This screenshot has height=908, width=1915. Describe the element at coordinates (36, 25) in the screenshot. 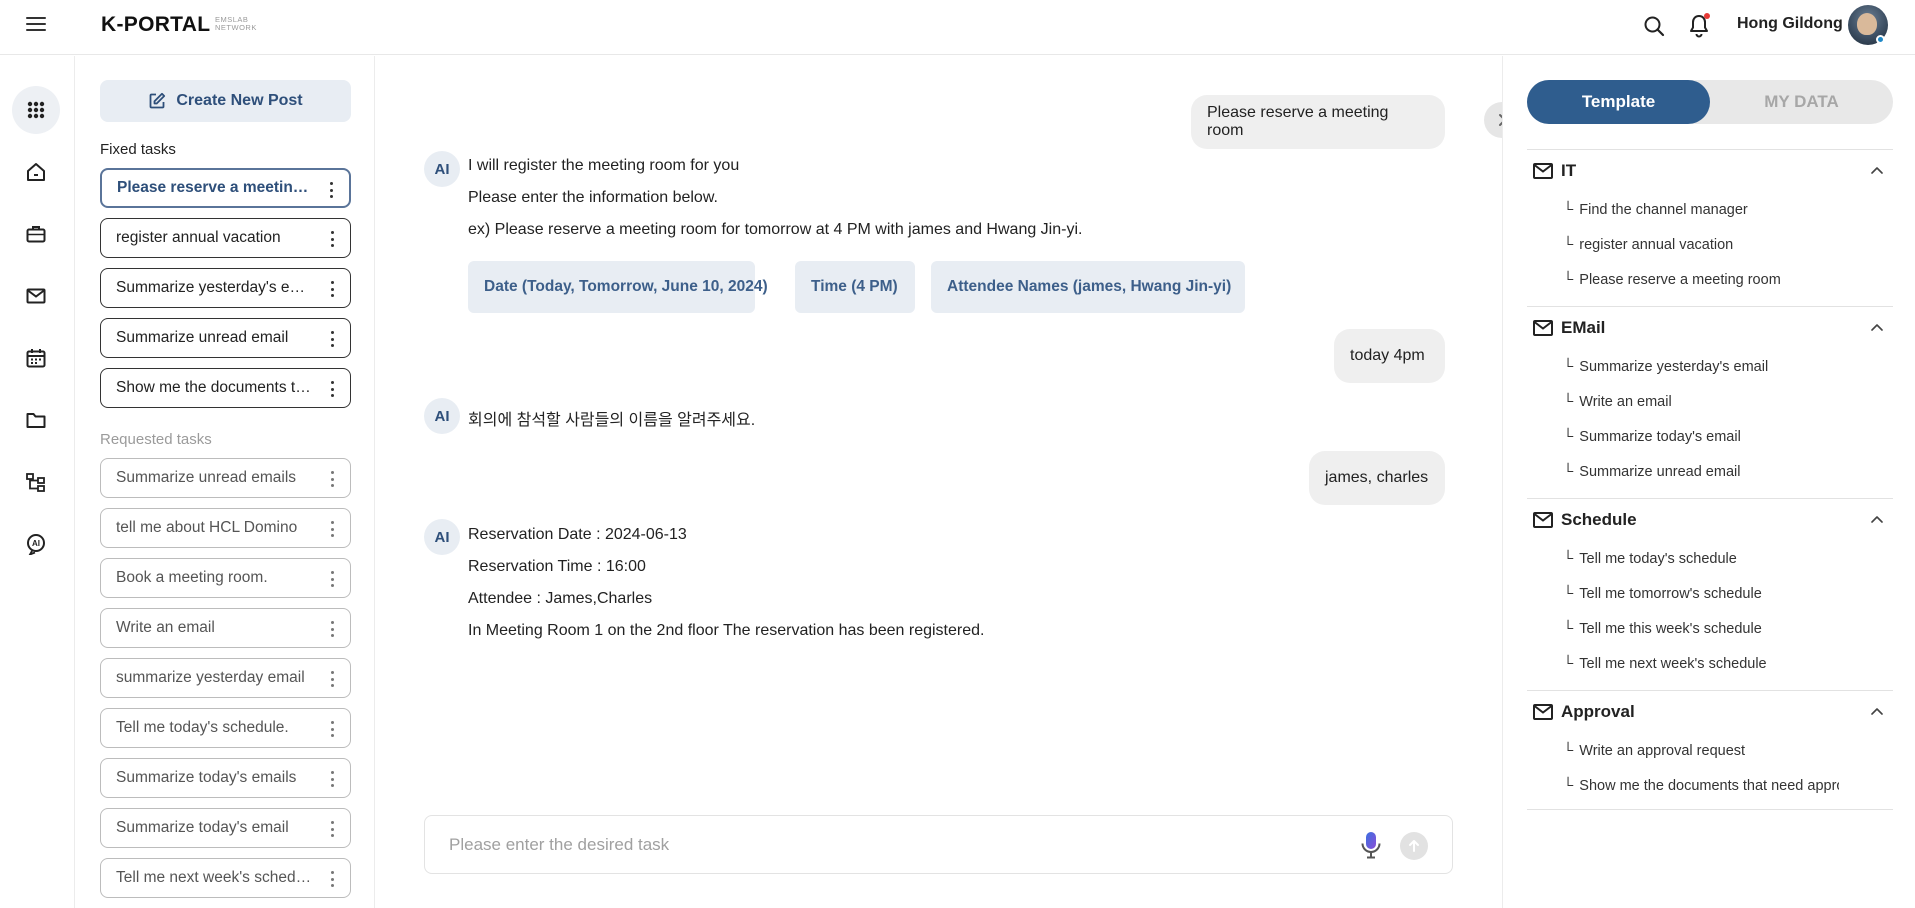

I see `menu-icon` at that location.